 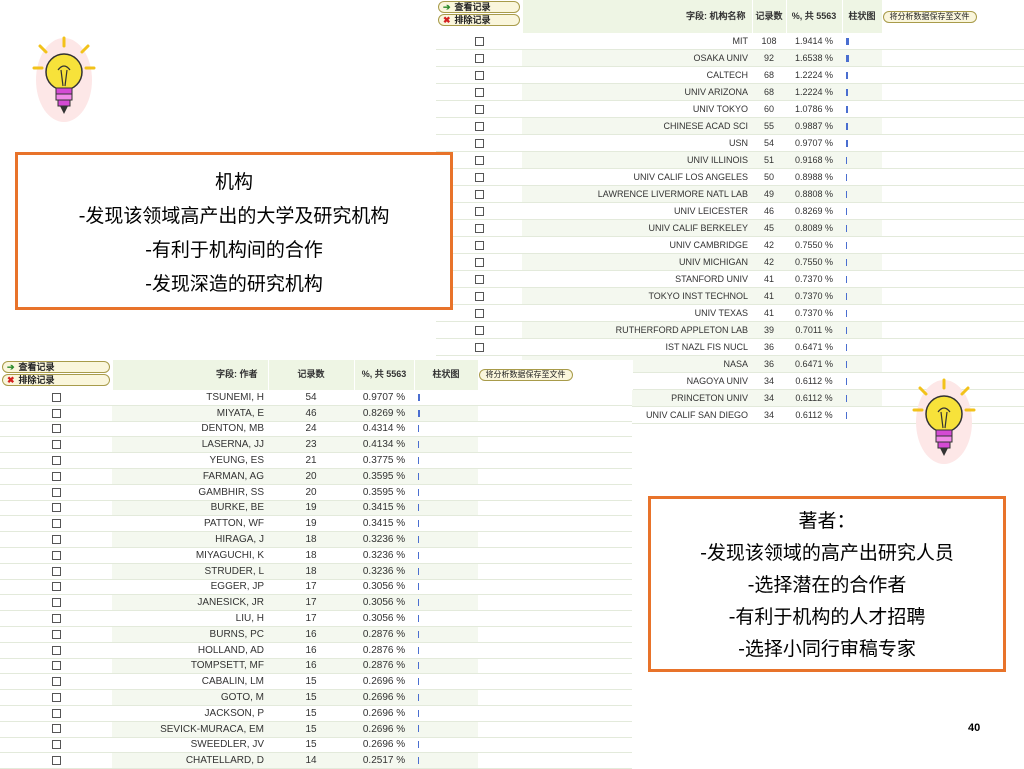 I want to click on row-count: 19, so click(x=311, y=508).